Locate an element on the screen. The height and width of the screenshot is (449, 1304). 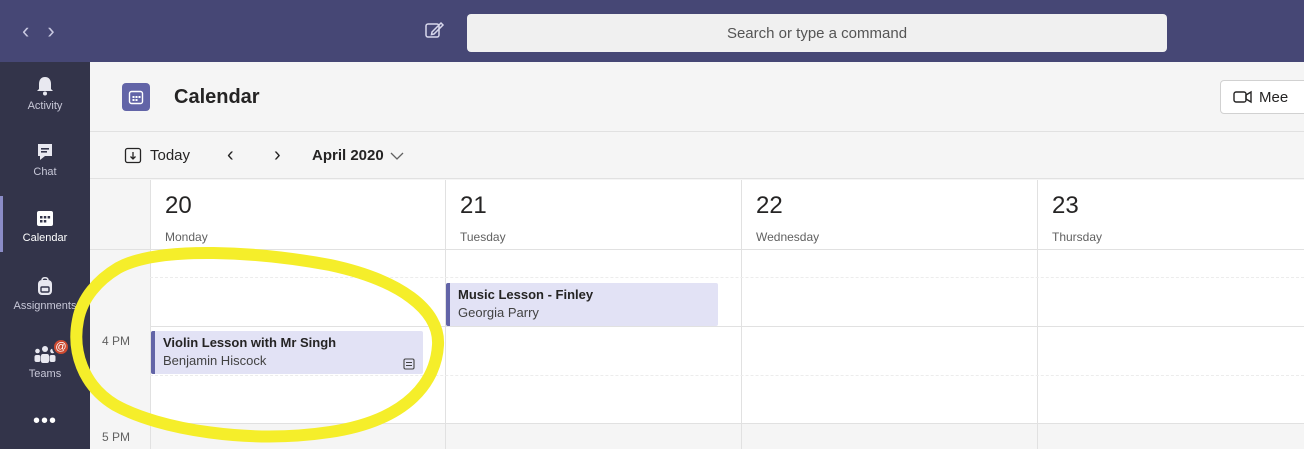
back-button: ‹ is located at coordinates (25, 31).